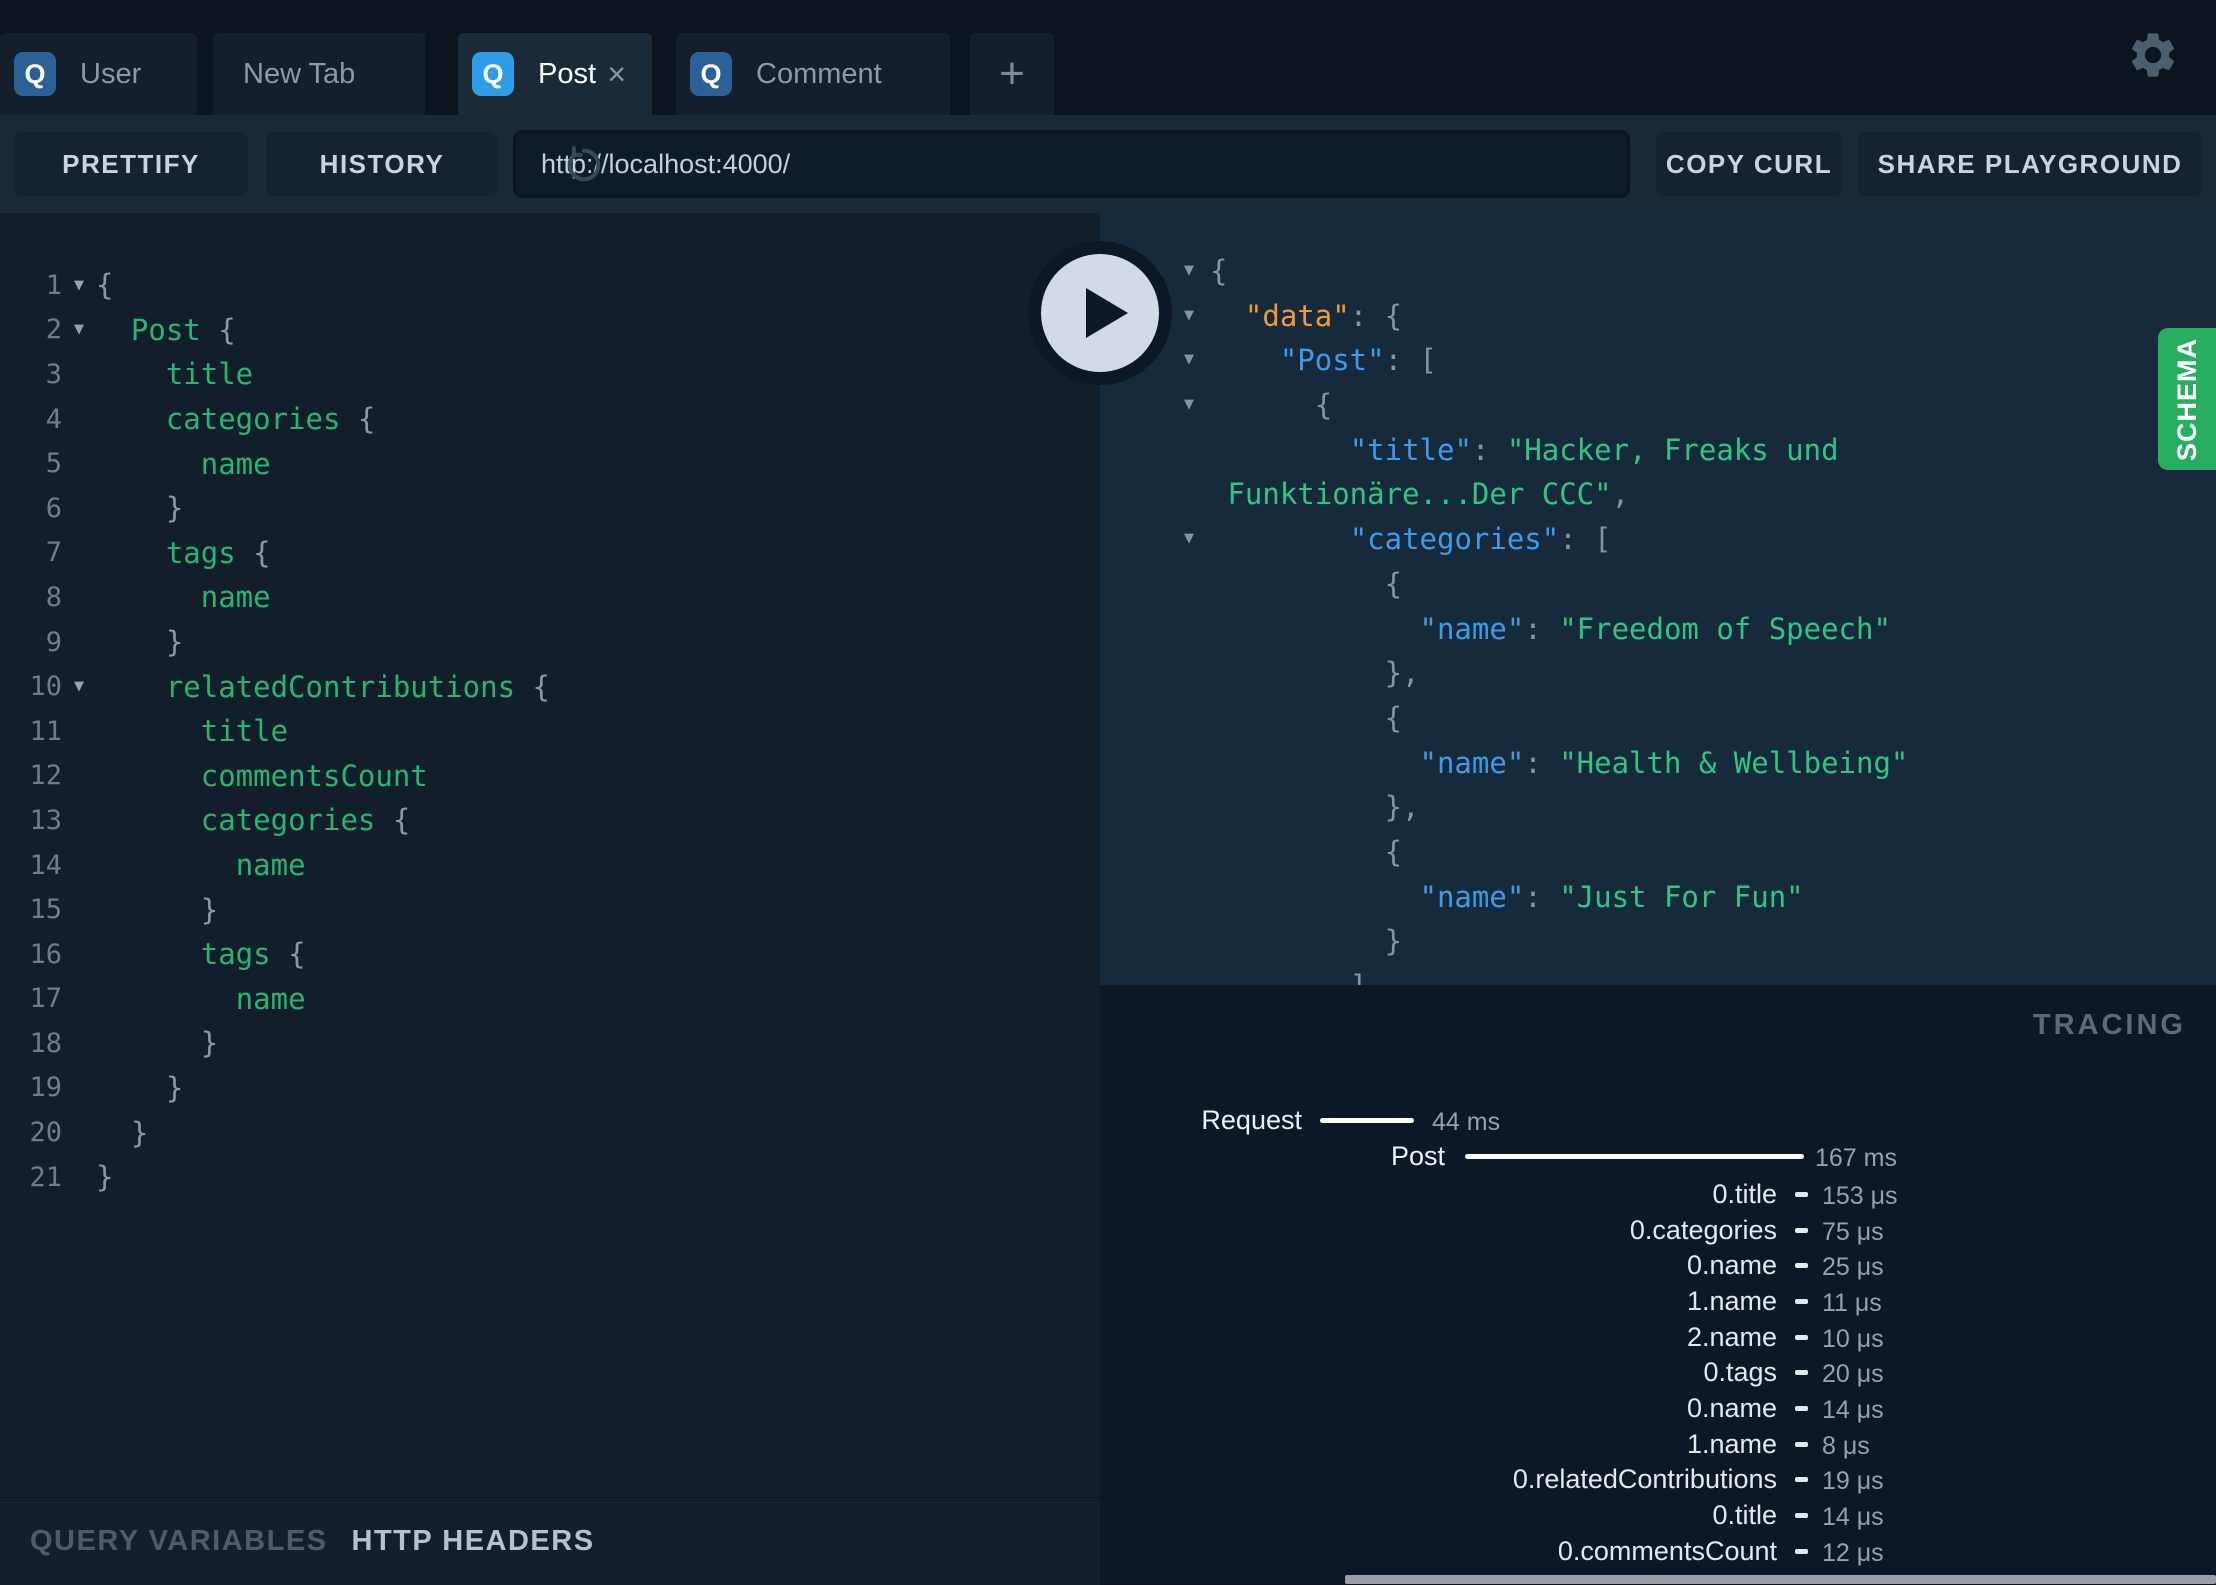 This screenshot has height=1585, width=2216. Describe the element at coordinates (53, 597) in the screenshot. I see `line-number: 8` at that location.